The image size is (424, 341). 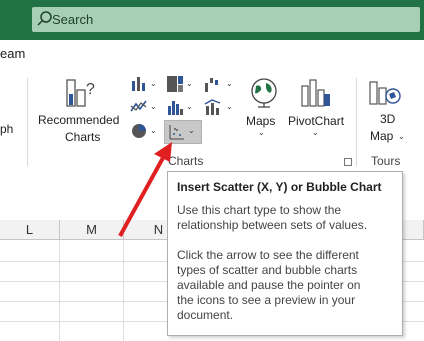 What do you see at coordinates (264, 93) in the screenshot?
I see `globe-icon` at bounding box center [264, 93].